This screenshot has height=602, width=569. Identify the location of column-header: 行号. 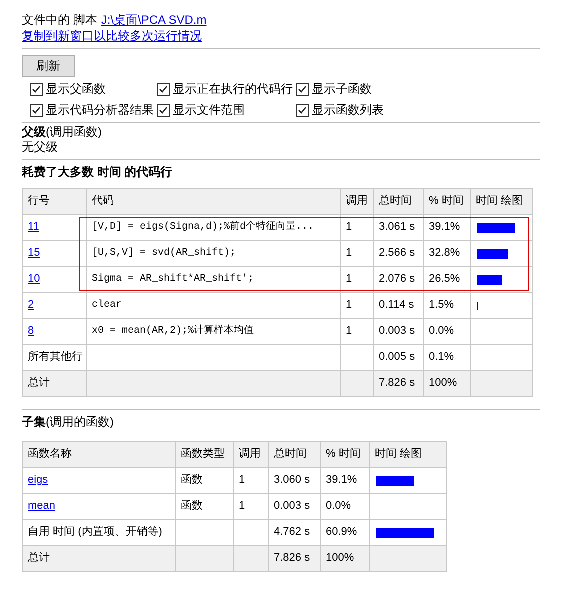
(54, 201).